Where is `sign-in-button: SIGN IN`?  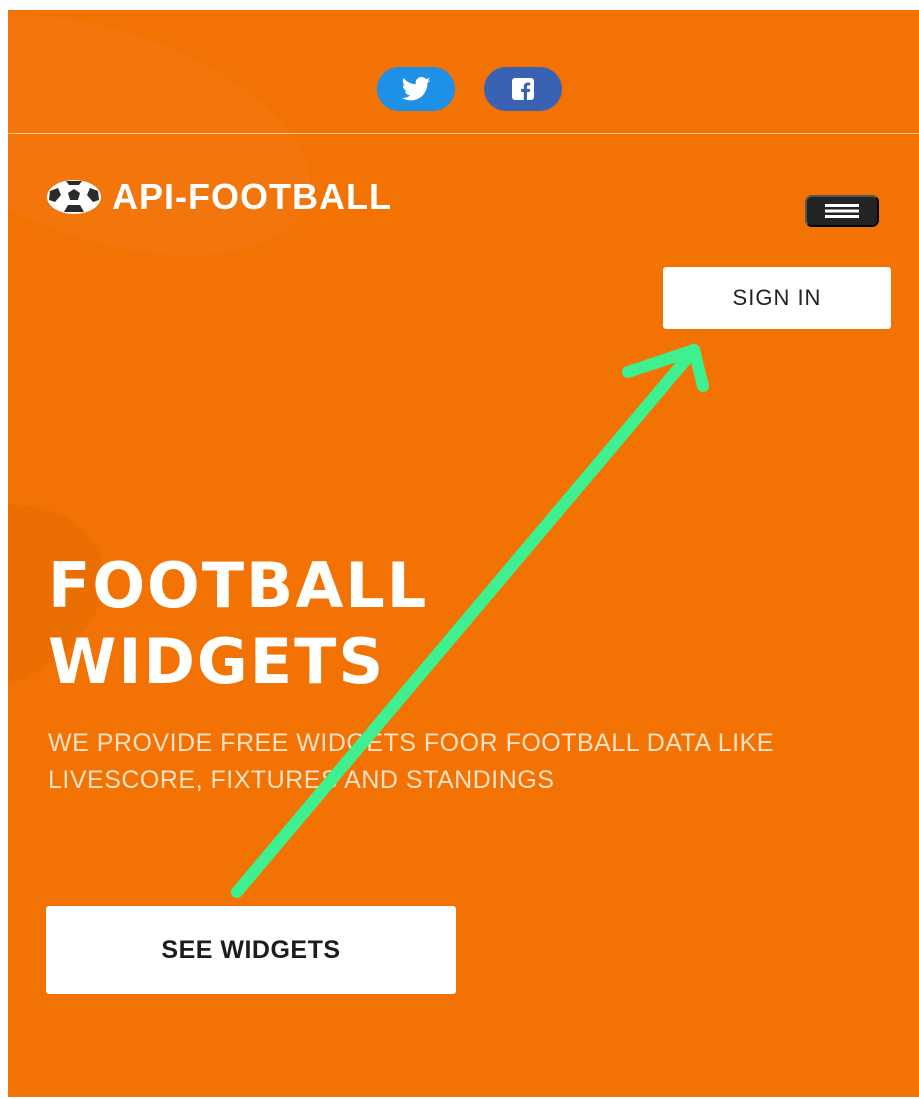 sign-in-button: SIGN IN is located at coordinates (777, 298).